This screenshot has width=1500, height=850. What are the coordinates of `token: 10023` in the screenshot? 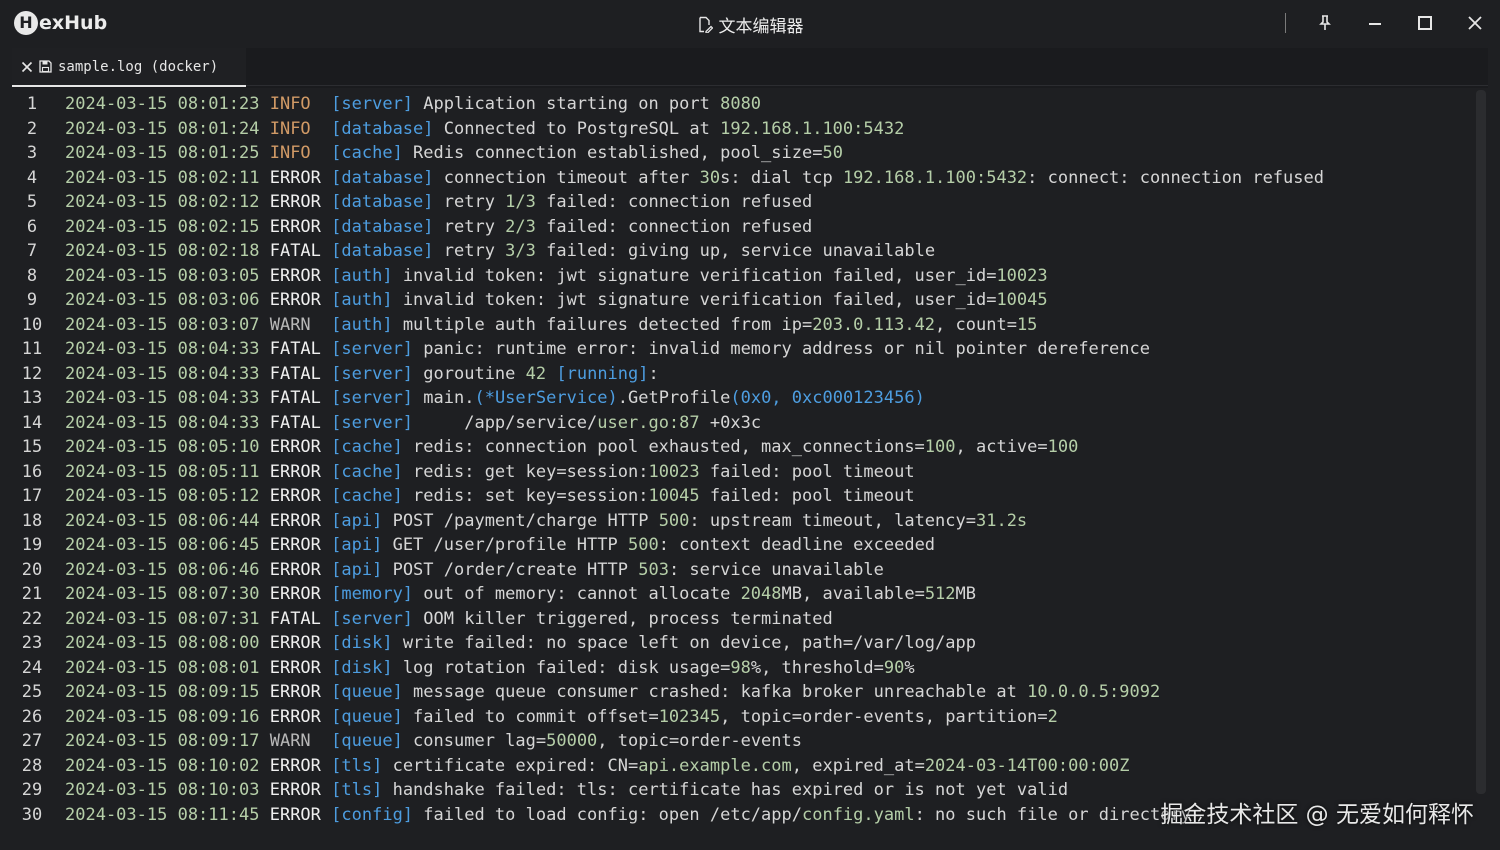 It's located at (674, 471).